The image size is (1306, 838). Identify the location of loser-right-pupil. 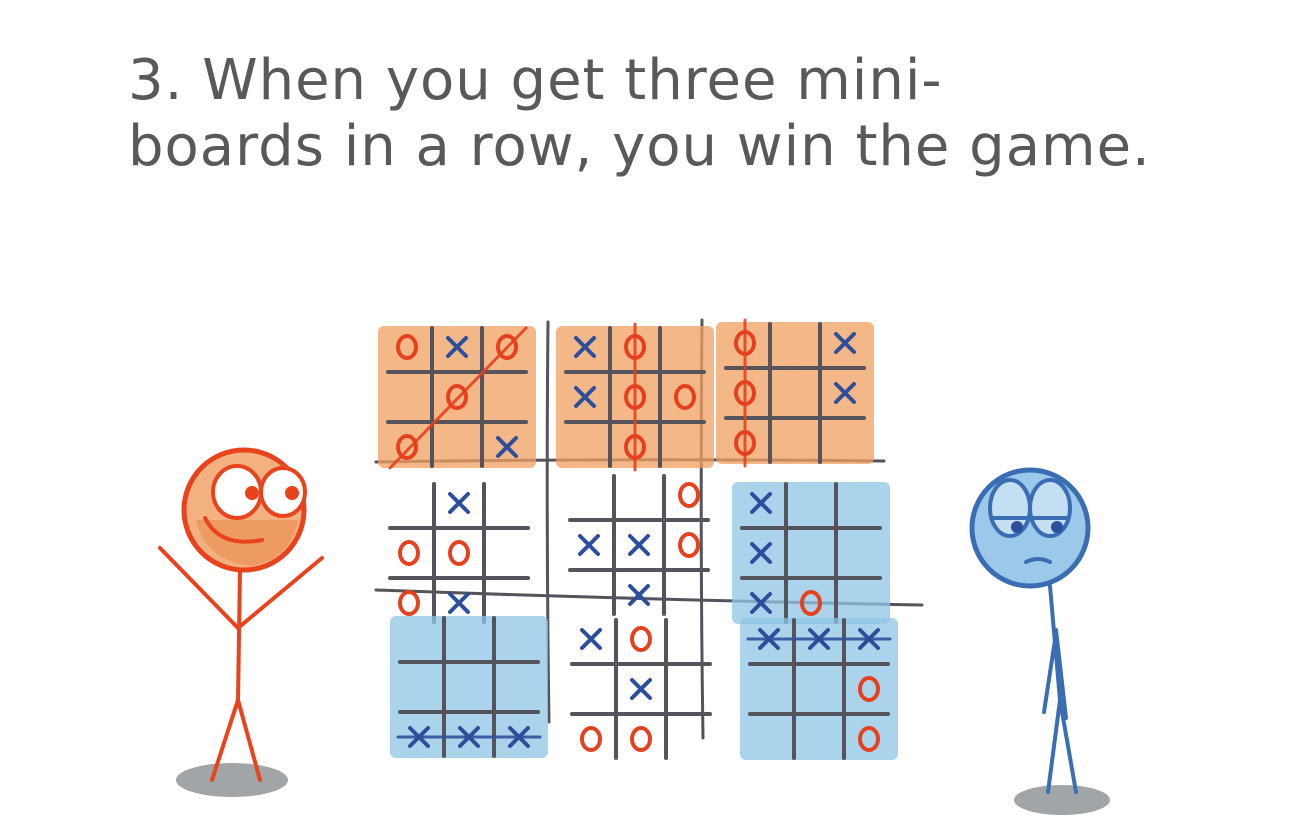
(1057, 527).